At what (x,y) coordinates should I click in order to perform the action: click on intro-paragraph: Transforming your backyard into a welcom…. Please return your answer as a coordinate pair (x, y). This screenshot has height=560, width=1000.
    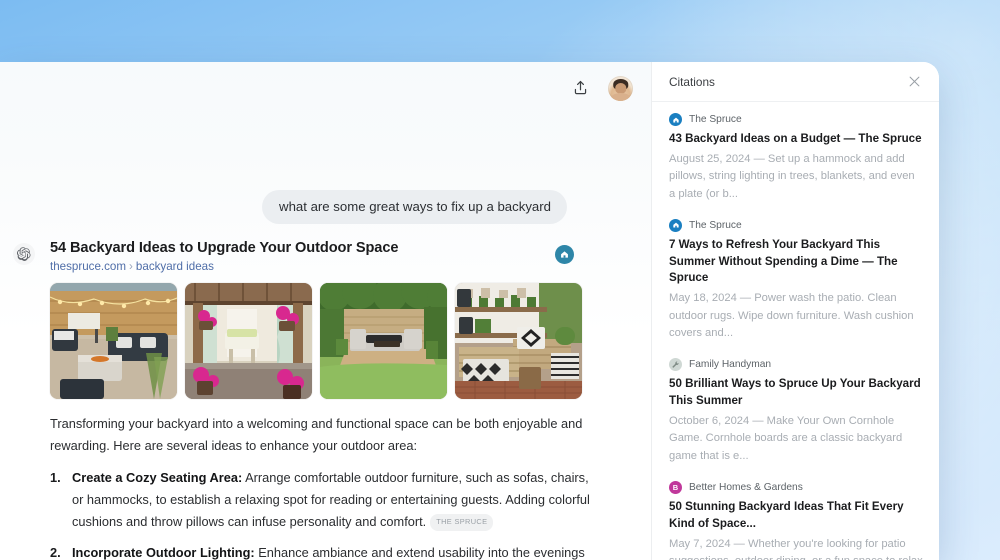
    Looking at the image, I should click on (316, 434).